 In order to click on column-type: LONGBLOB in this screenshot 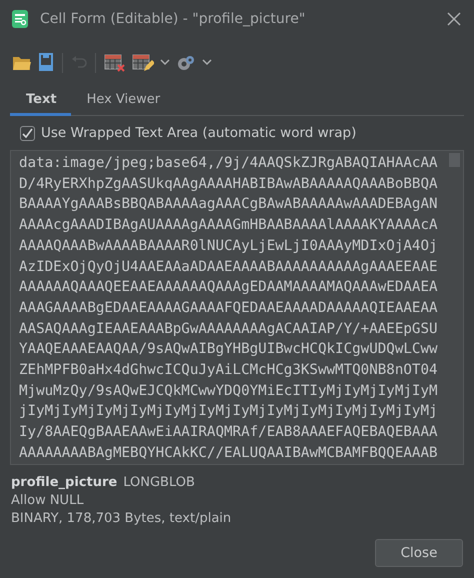, I will do `click(159, 482)`.